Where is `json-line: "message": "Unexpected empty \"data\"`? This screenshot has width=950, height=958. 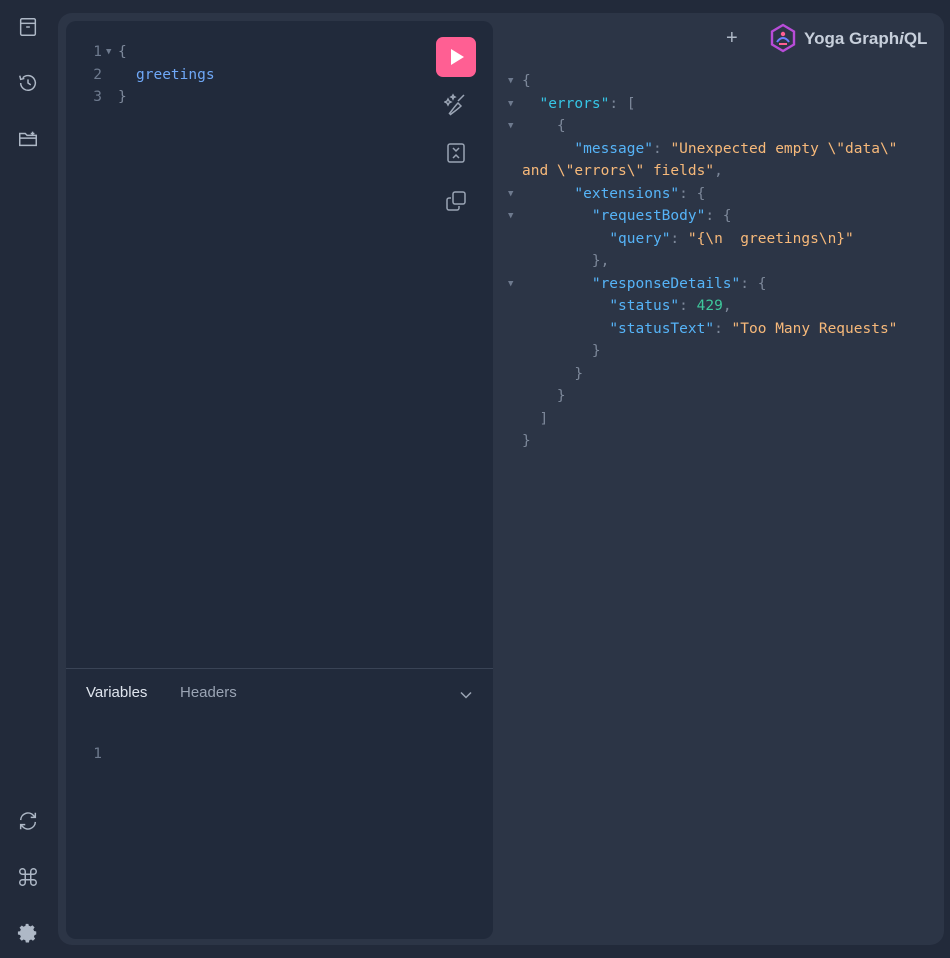 json-line: "message": "Unexpected empty \"data\" is located at coordinates (736, 149).